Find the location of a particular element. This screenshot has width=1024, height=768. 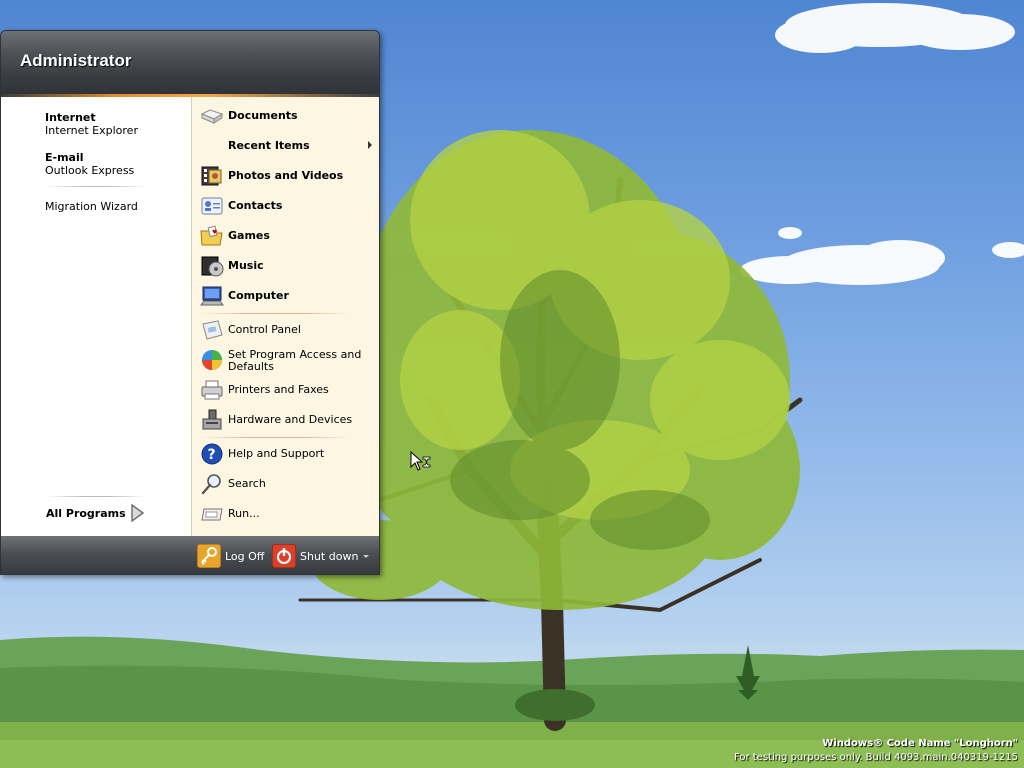

pinned-item-subtitle: Internet Explorer is located at coordinates (91, 130).